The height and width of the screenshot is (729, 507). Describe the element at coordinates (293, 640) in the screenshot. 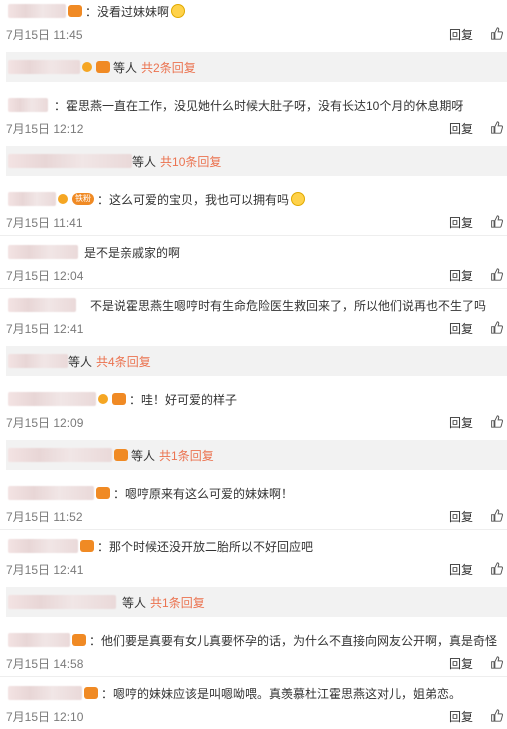

I see `comment-text: ：他们要是真要有女儿真要怀孕的话，为什么不直接向网友公开啊，真是奇怪` at that location.